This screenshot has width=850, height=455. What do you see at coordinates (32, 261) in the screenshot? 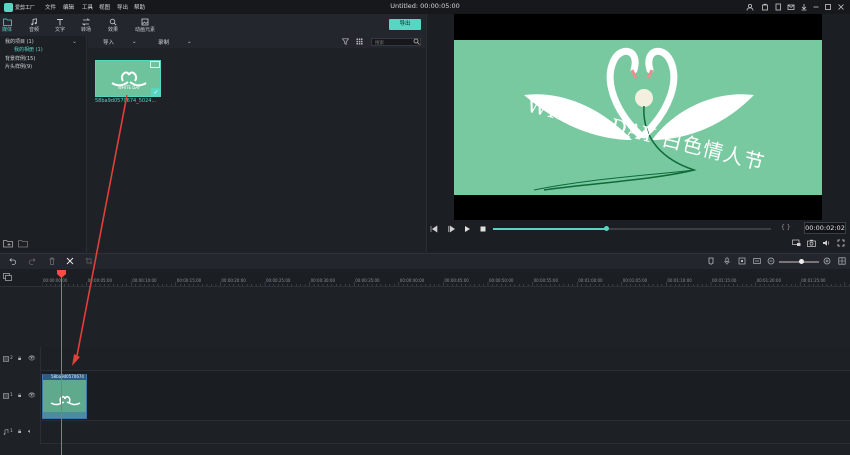
I see `redo-icon` at bounding box center [32, 261].